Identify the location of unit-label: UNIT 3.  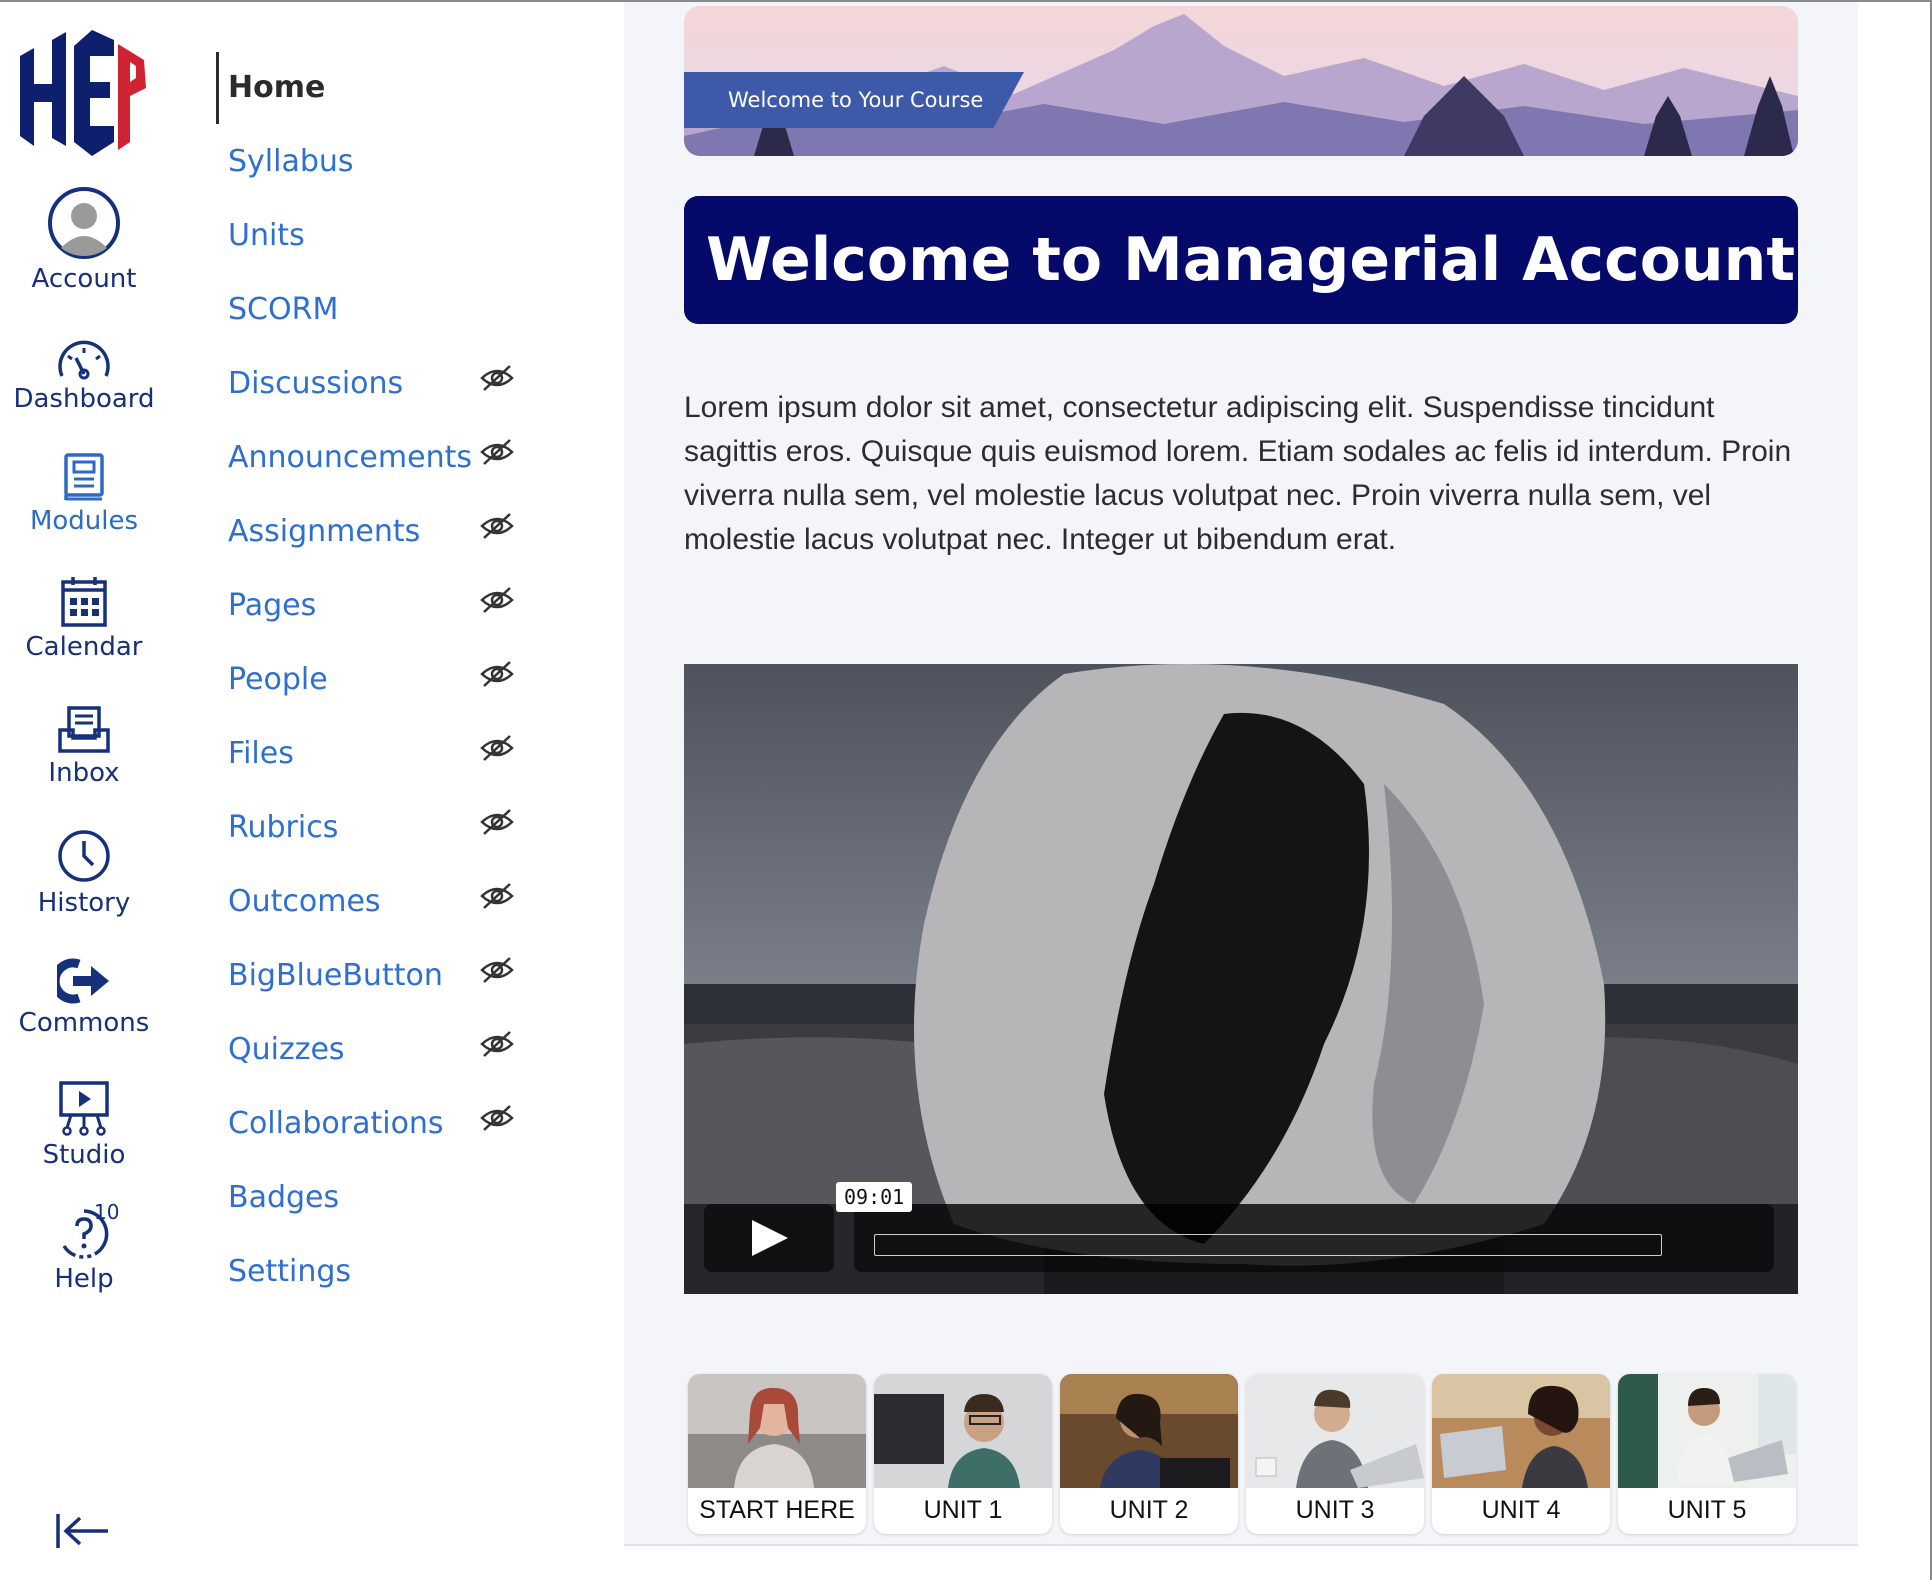
(1335, 1510).